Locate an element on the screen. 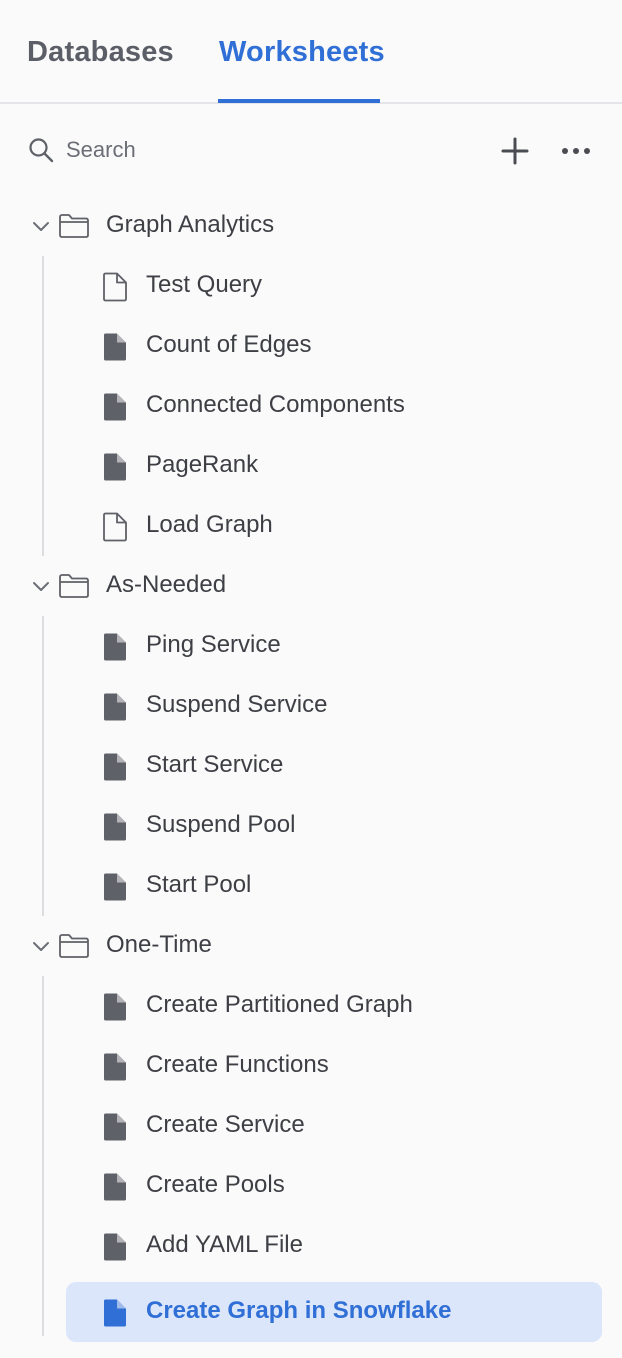 This screenshot has width=622, height=1358. worksheet-label: Add YAML File is located at coordinates (224, 1244).